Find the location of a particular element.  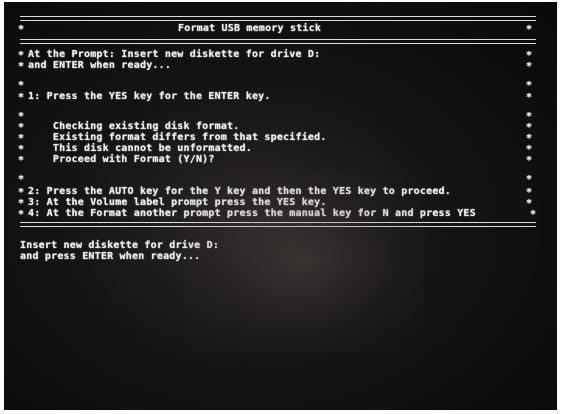

top-border is located at coordinates (278, 18).